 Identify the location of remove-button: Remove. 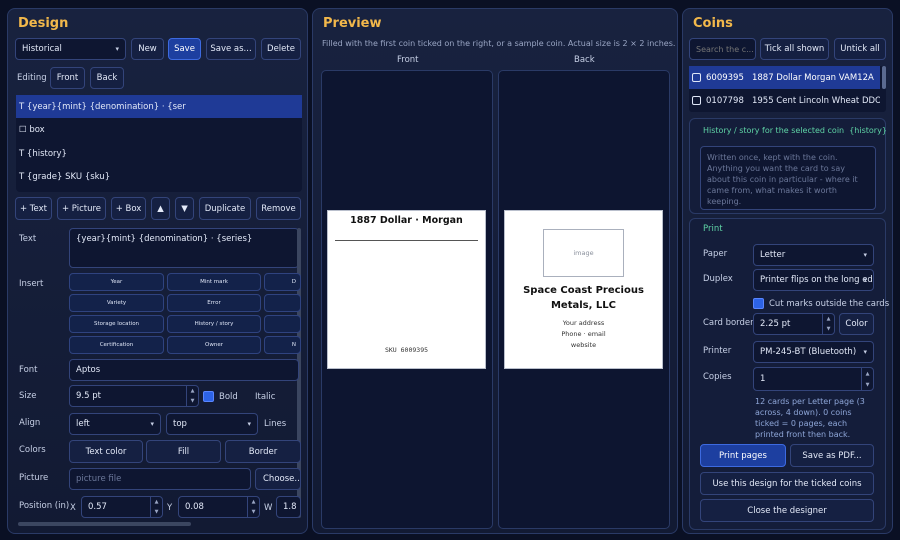
(278, 208).